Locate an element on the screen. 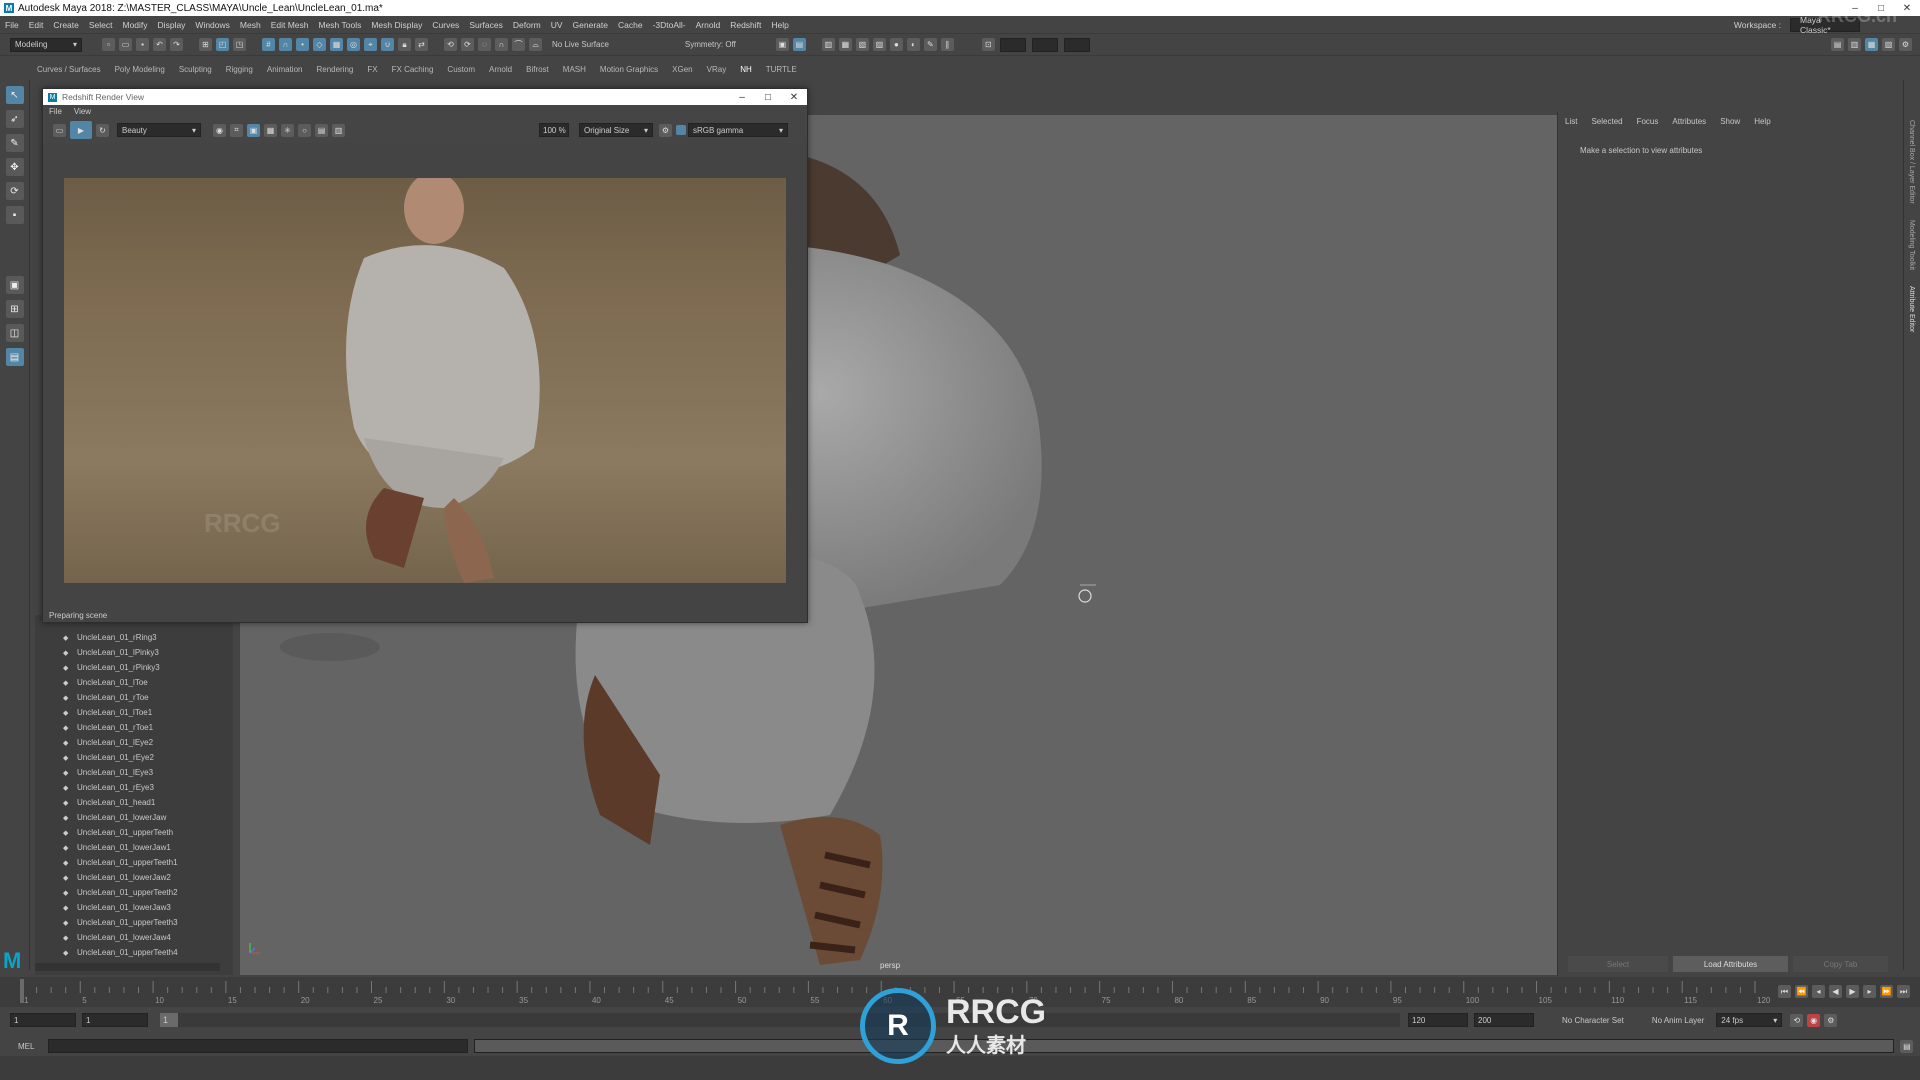 The image size is (1920, 1080). list-item: ◆ UncleLean_01_upperTeeth1 is located at coordinates (134, 862).